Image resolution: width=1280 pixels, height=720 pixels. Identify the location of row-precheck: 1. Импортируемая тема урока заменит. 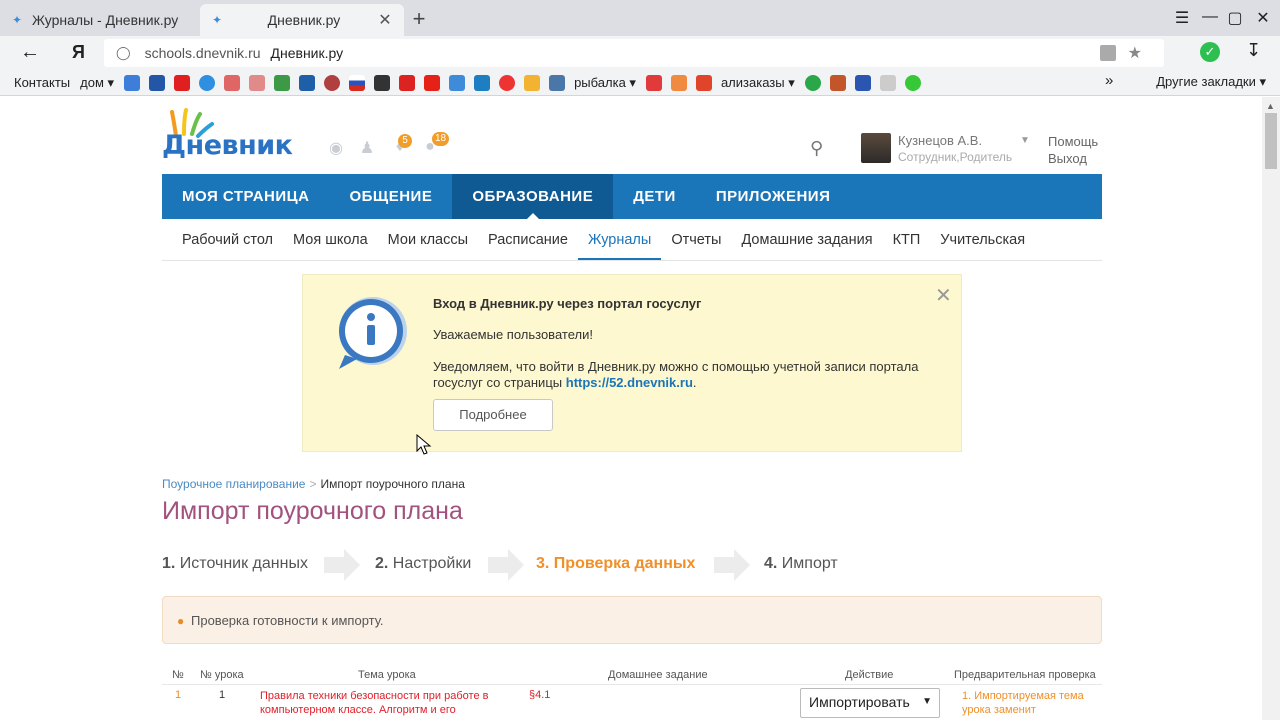
(1023, 703).